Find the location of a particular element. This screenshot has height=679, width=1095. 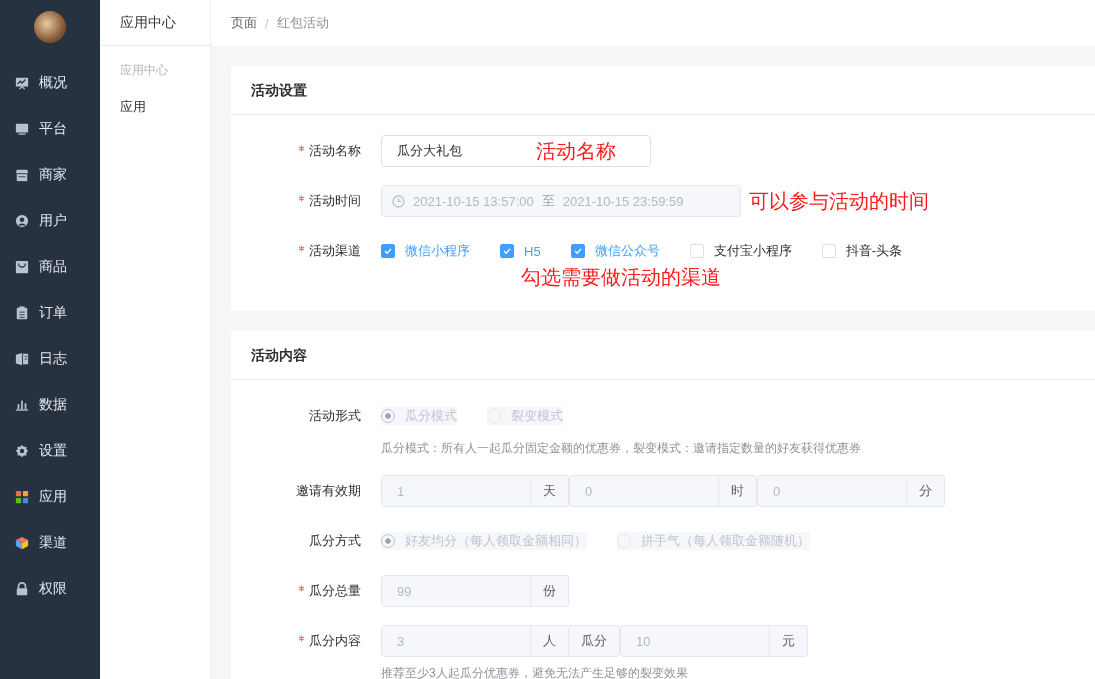

start-date: 2021-10-15 13:57:00 is located at coordinates (473, 201).